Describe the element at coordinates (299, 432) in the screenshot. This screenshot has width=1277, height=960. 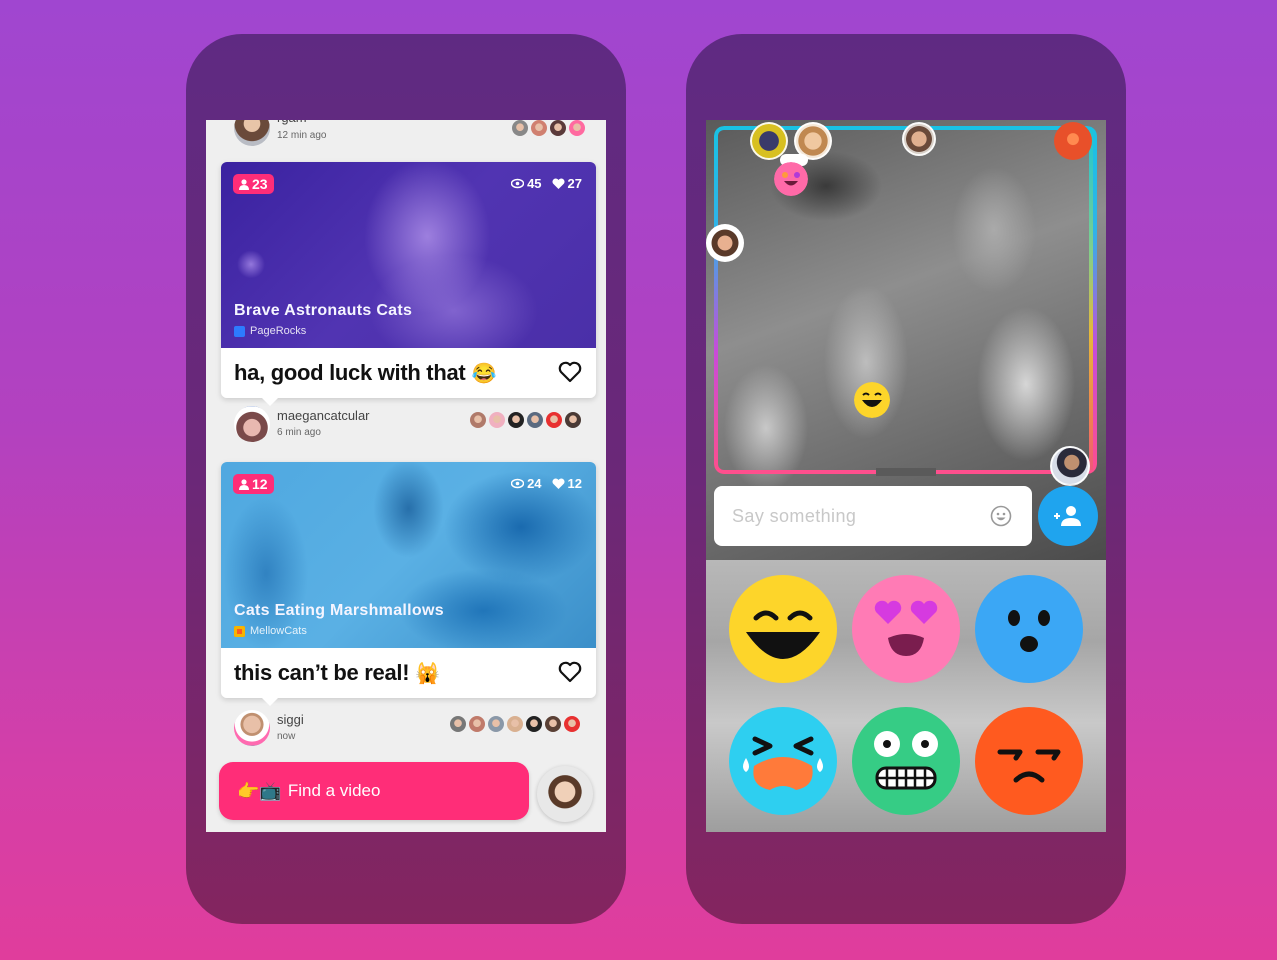
I see `timestamp: 6 min ago` at that location.